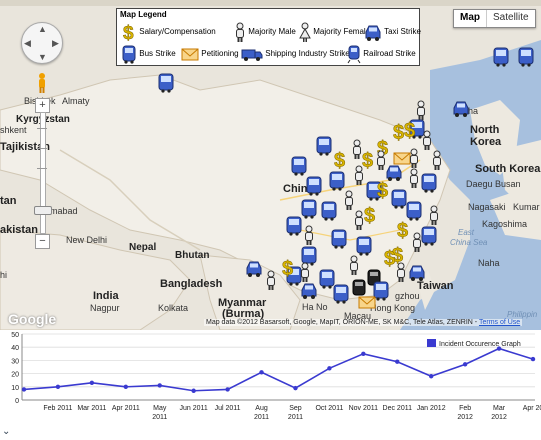 The image size is (541, 440). Describe the element at coordinates (389, 54) in the screenshot. I see `legend-label: Railroad Strike` at that location.